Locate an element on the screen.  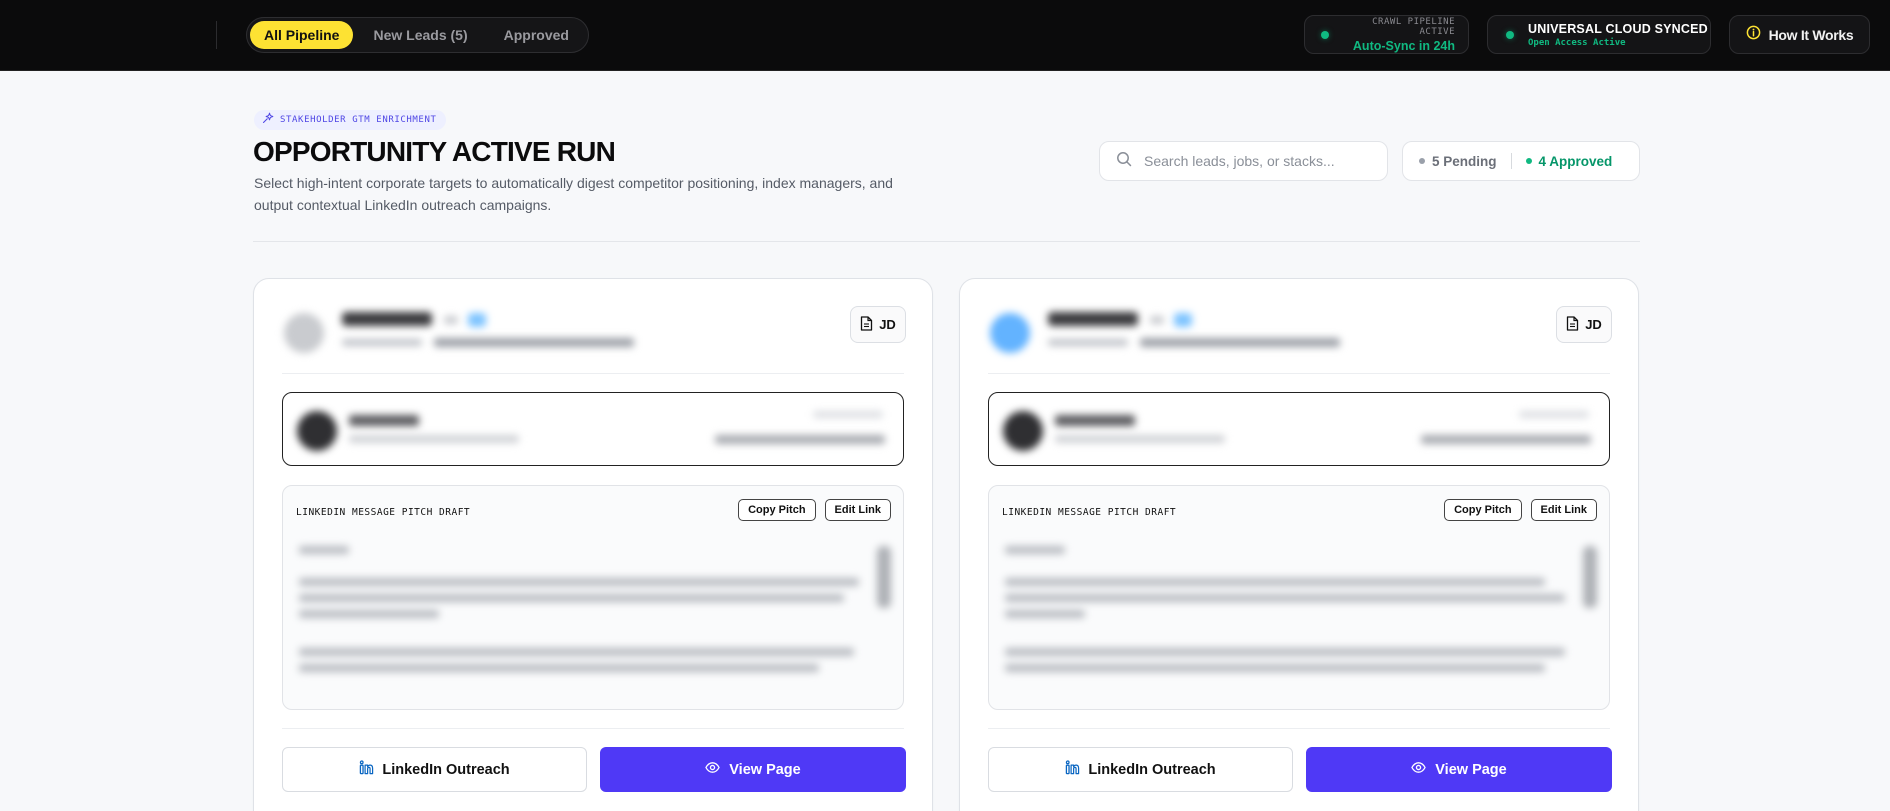
cloud-sync-label: UNIVERSAL CLOUD SYNCED is located at coordinates (1618, 28).